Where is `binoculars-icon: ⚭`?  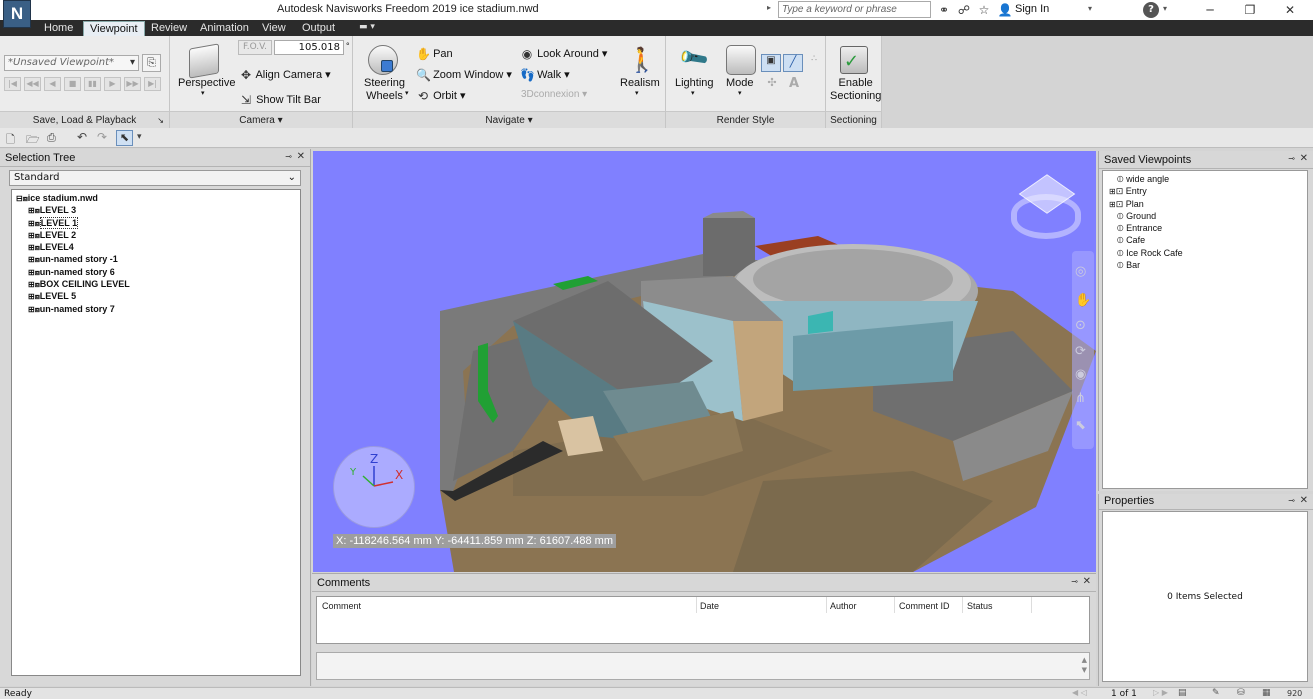 binoculars-icon: ⚭ is located at coordinates (944, 10).